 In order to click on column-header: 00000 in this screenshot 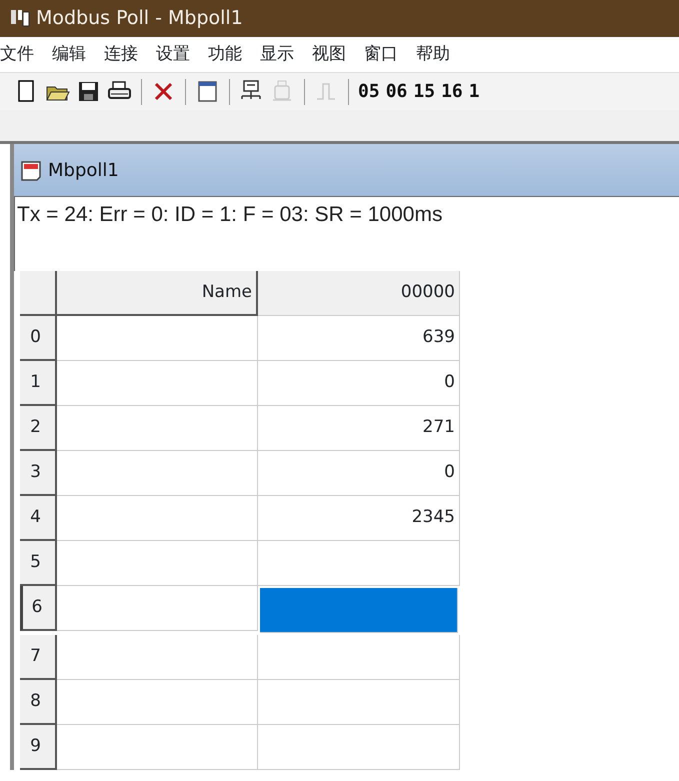, I will do `click(359, 293)`.